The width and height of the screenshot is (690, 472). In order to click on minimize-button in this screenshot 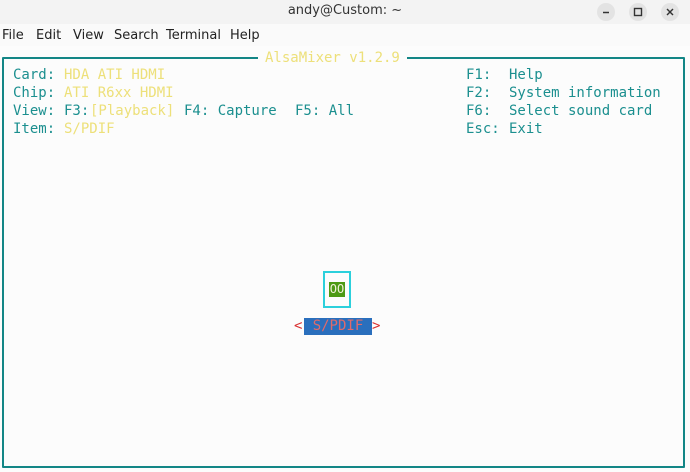, I will do `click(606, 12)`.